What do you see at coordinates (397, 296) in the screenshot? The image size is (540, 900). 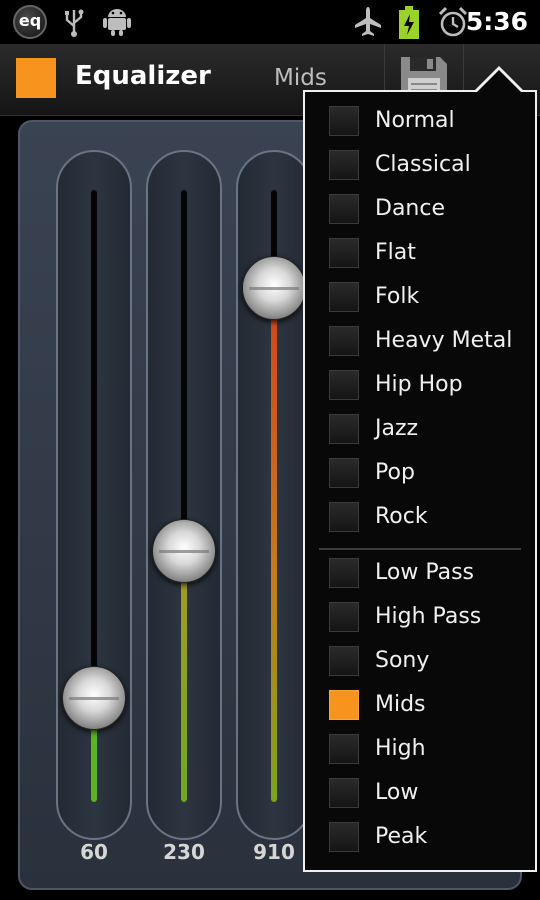 I see `preset-menu-label: Folk` at bounding box center [397, 296].